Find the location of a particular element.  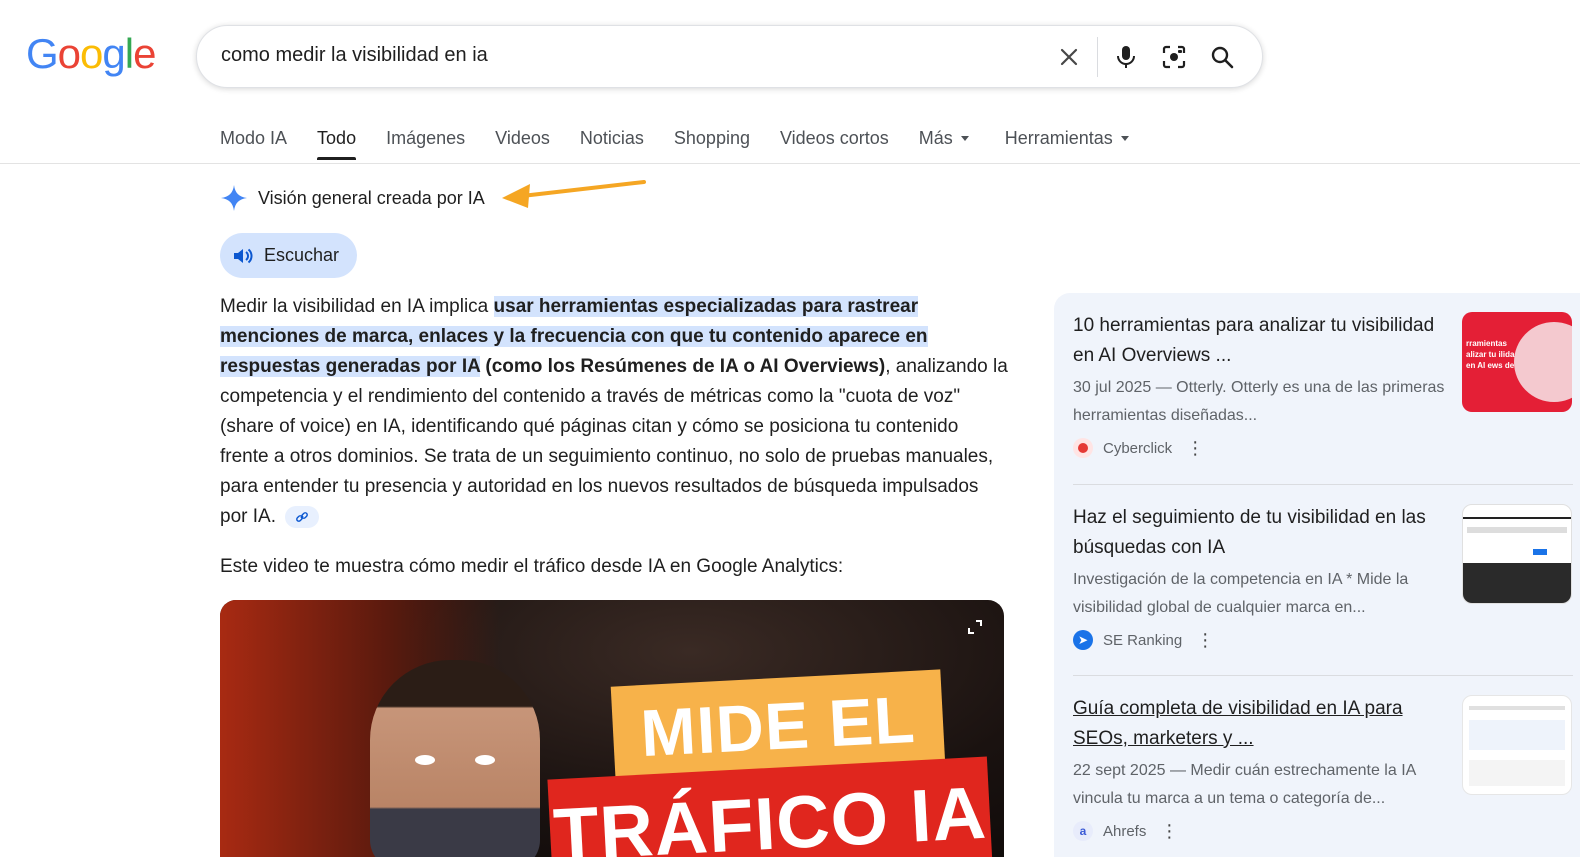

ai-overview-header: Visión general creada por IA is located at coordinates (352, 198).